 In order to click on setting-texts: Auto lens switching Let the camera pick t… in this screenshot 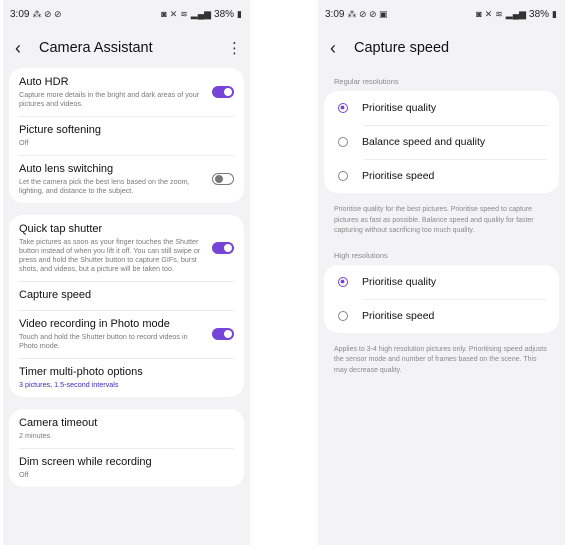, I will do `click(111, 179)`.